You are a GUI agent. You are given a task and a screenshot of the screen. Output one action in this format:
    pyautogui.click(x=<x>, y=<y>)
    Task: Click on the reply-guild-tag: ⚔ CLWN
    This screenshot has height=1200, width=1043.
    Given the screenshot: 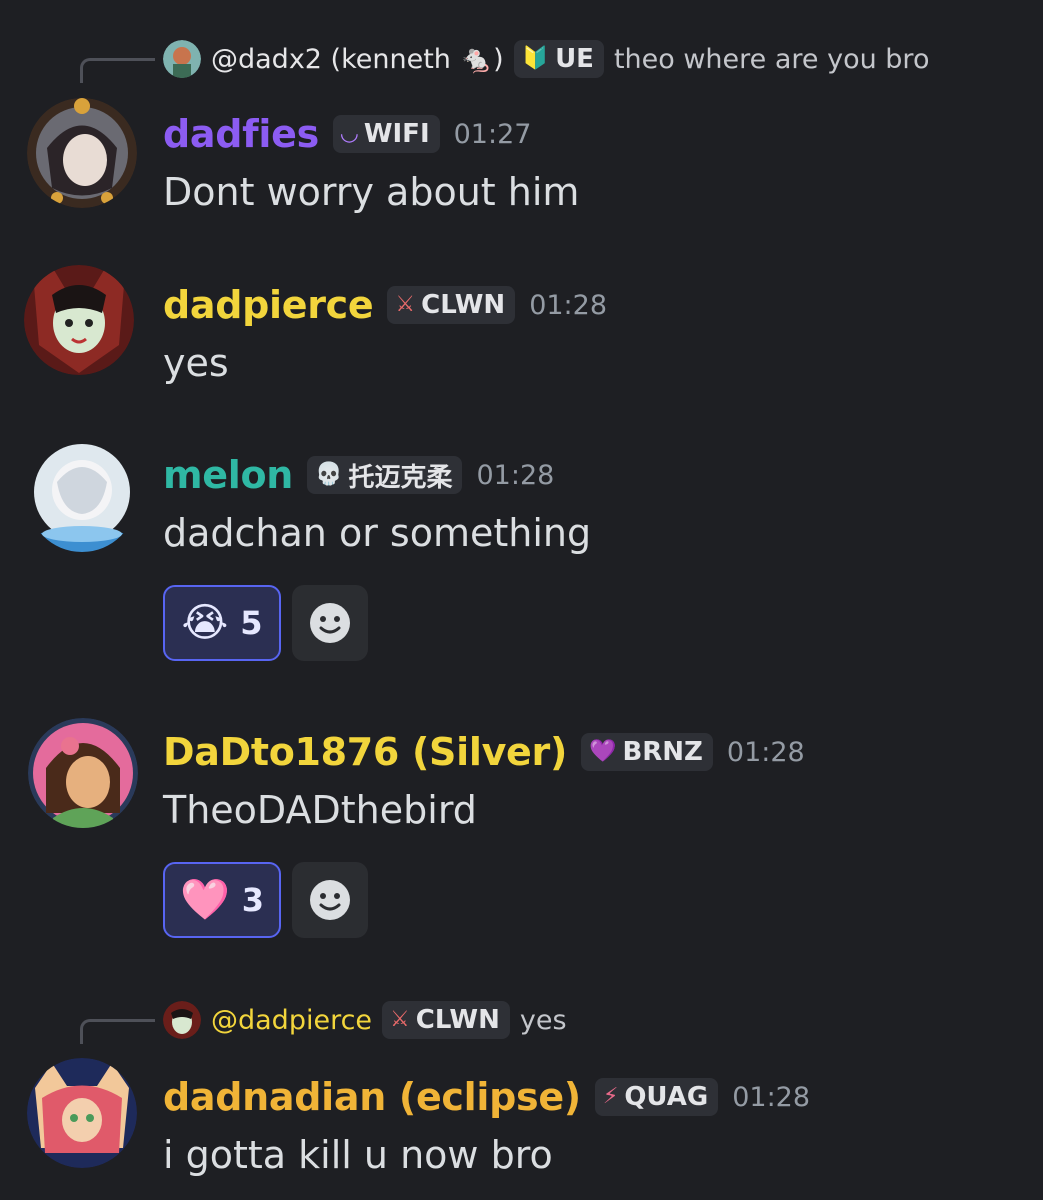 What is the action you would take?
    pyautogui.click(x=446, y=1020)
    